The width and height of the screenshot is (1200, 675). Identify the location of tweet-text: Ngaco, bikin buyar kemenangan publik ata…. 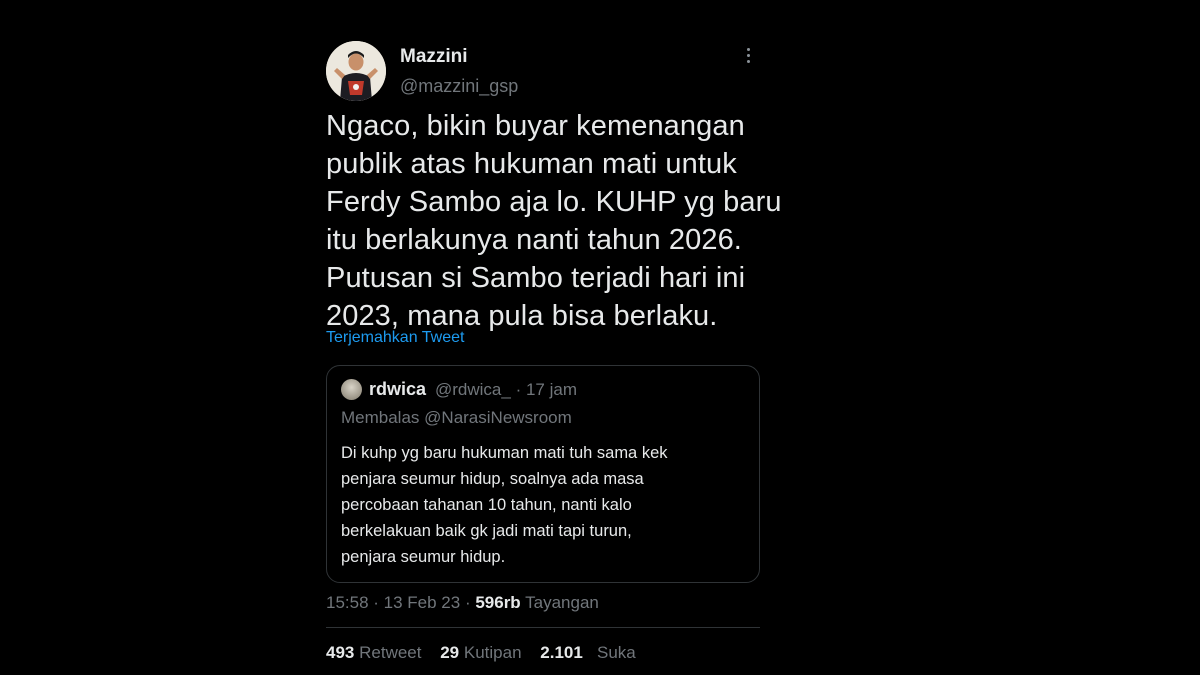
(554, 221).